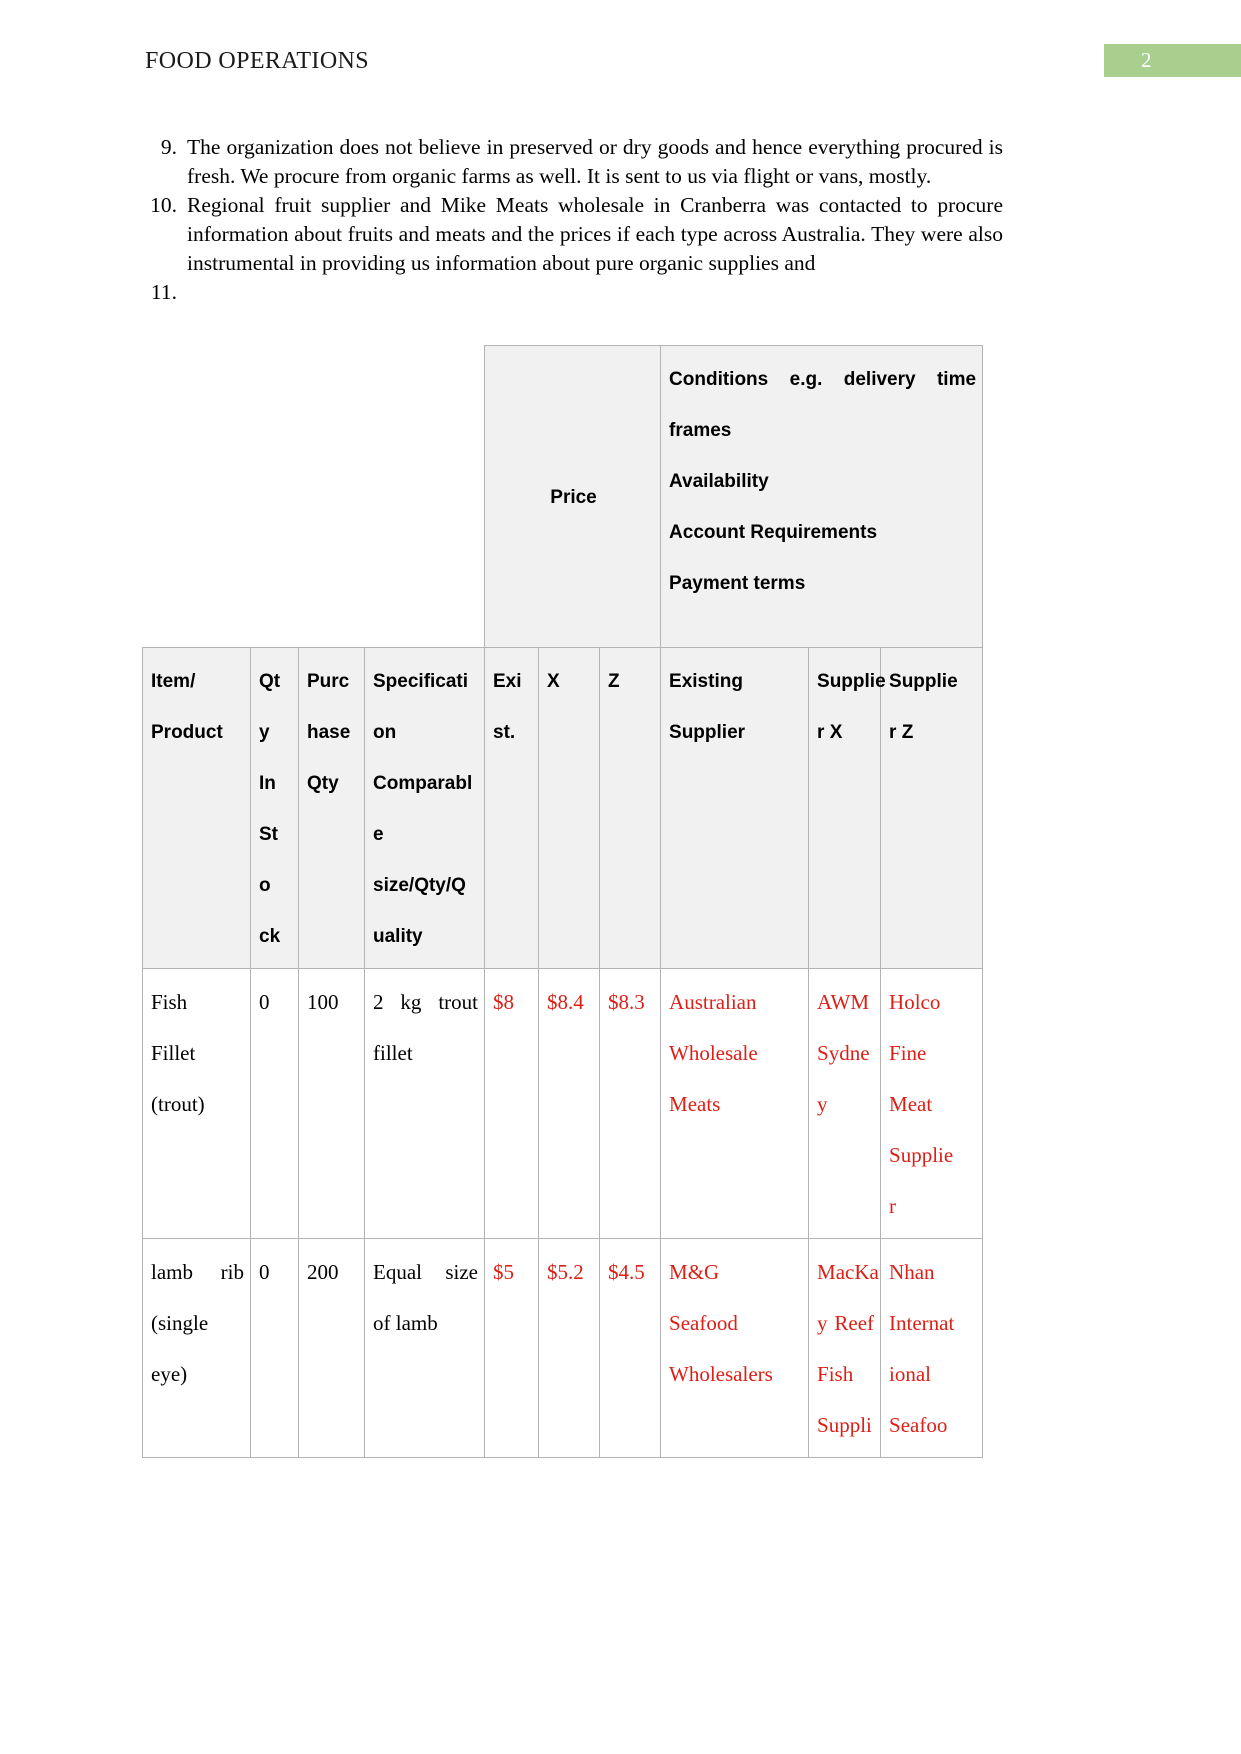 Image resolution: width=1241 pixels, height=1754 pixels. I want to click on cell-line: Wholesalers, so click(721, 1374).